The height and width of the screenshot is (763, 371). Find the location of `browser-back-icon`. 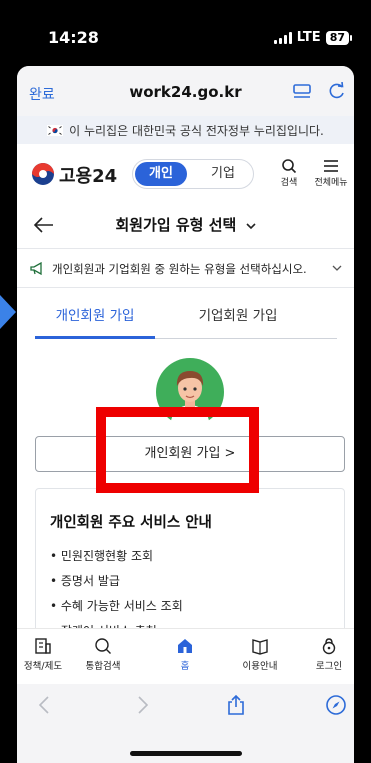

browser-back-icon is located at coordinates (45, 705).